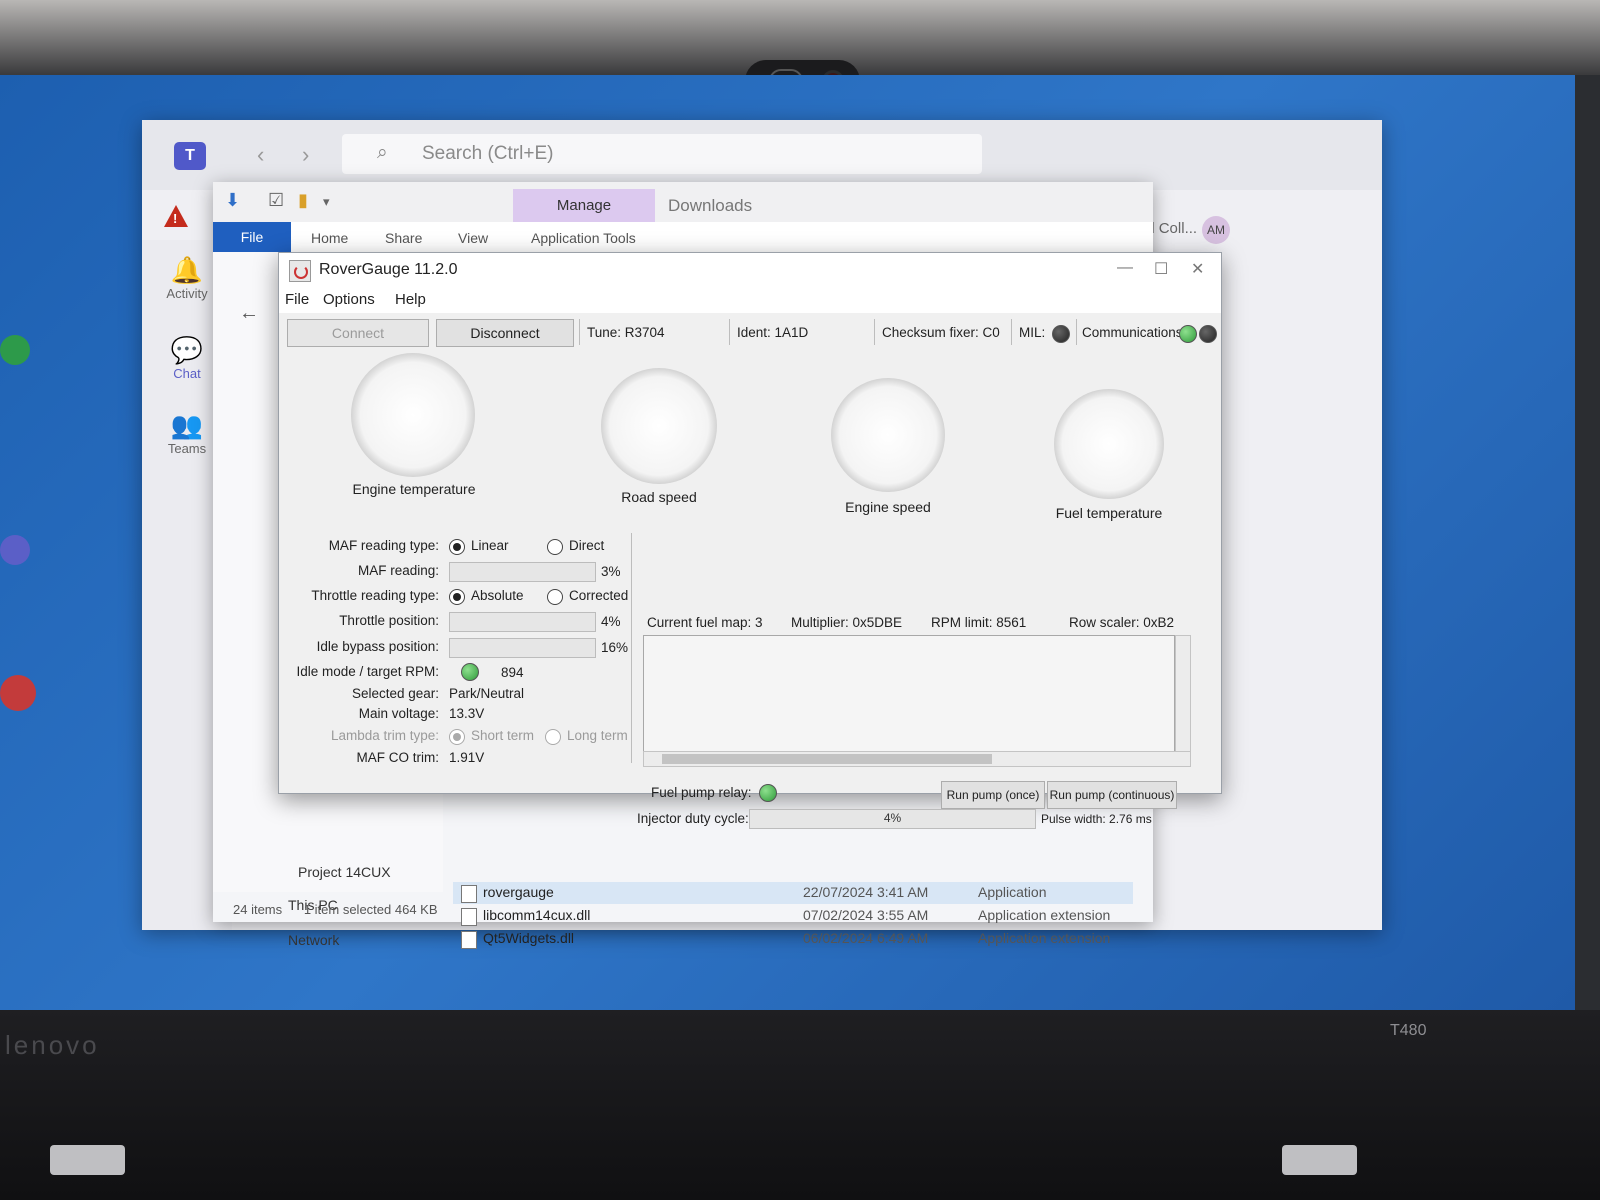 The image size is (1600, 1200). I want to click on menu-bar: File Options Help, so click(750, 300).